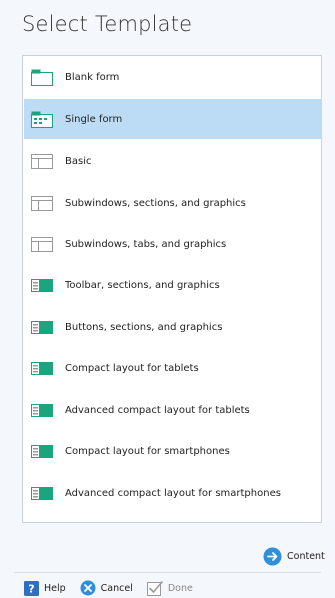 This screenshot has height=598, width=335. What do you see at coordinates (173, 161) in the screenshot?
I see `template-item-basic: Basic` at bounding box center [173, 161].